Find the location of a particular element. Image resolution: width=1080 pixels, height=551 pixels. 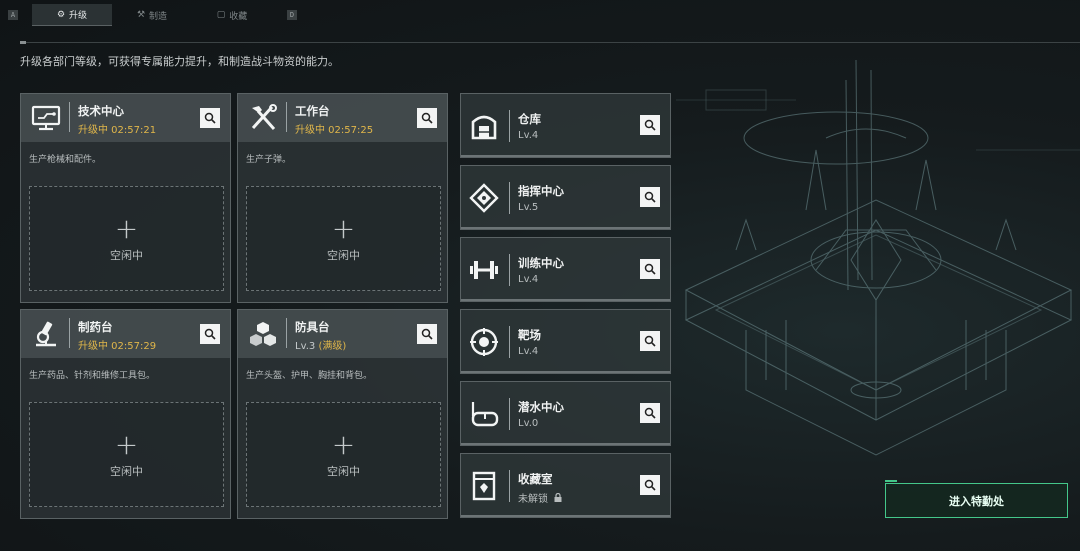

facility-level: Lv.0 is located at coordinates (528, 423).